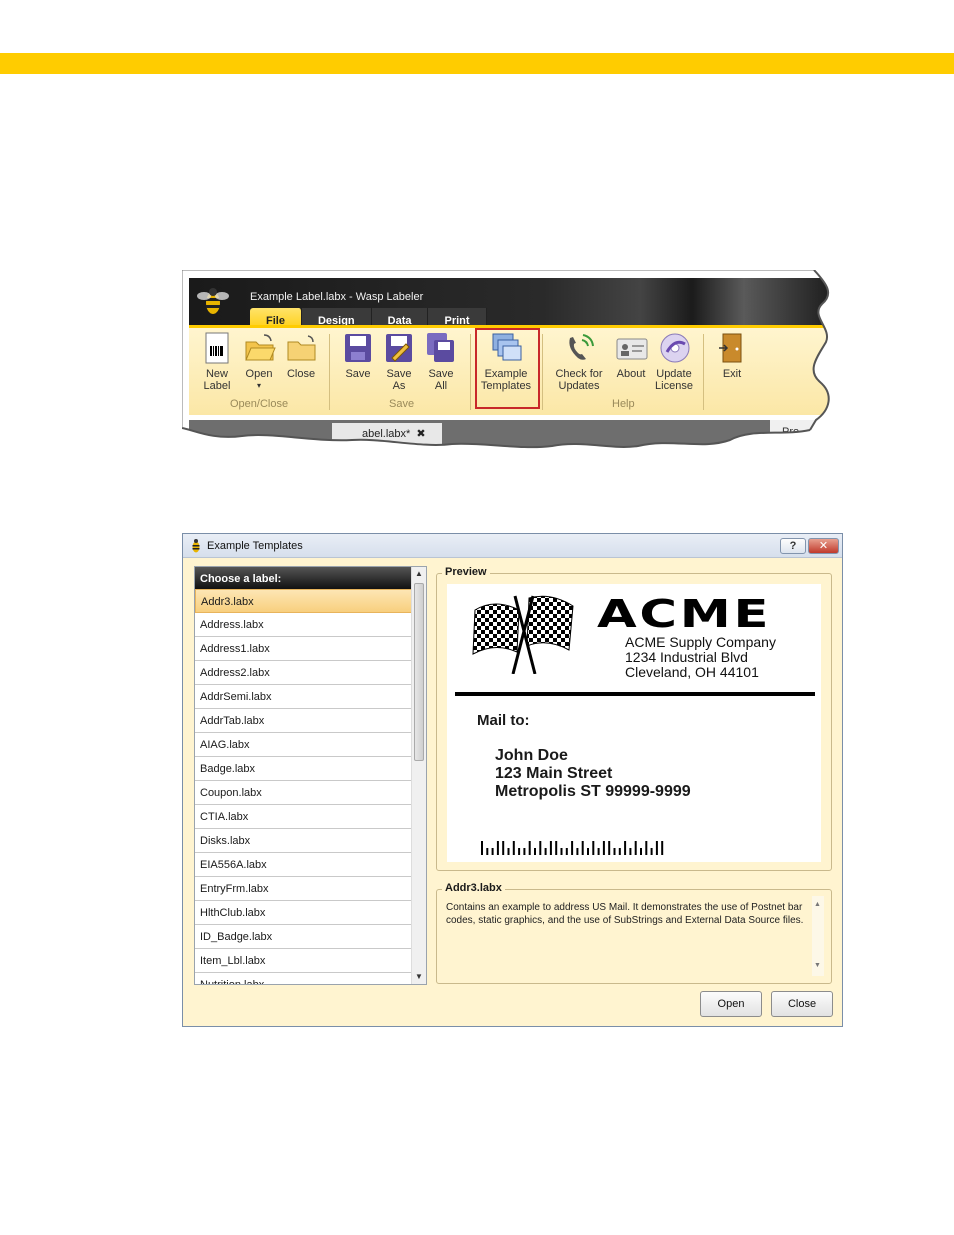 The height and width of the screenshot is (1235, 954). What do you see at coordinates (818, 936) in the screenshot?
I see `description-scrollbar: ▲ ▼` at bounding box center [818, 936].